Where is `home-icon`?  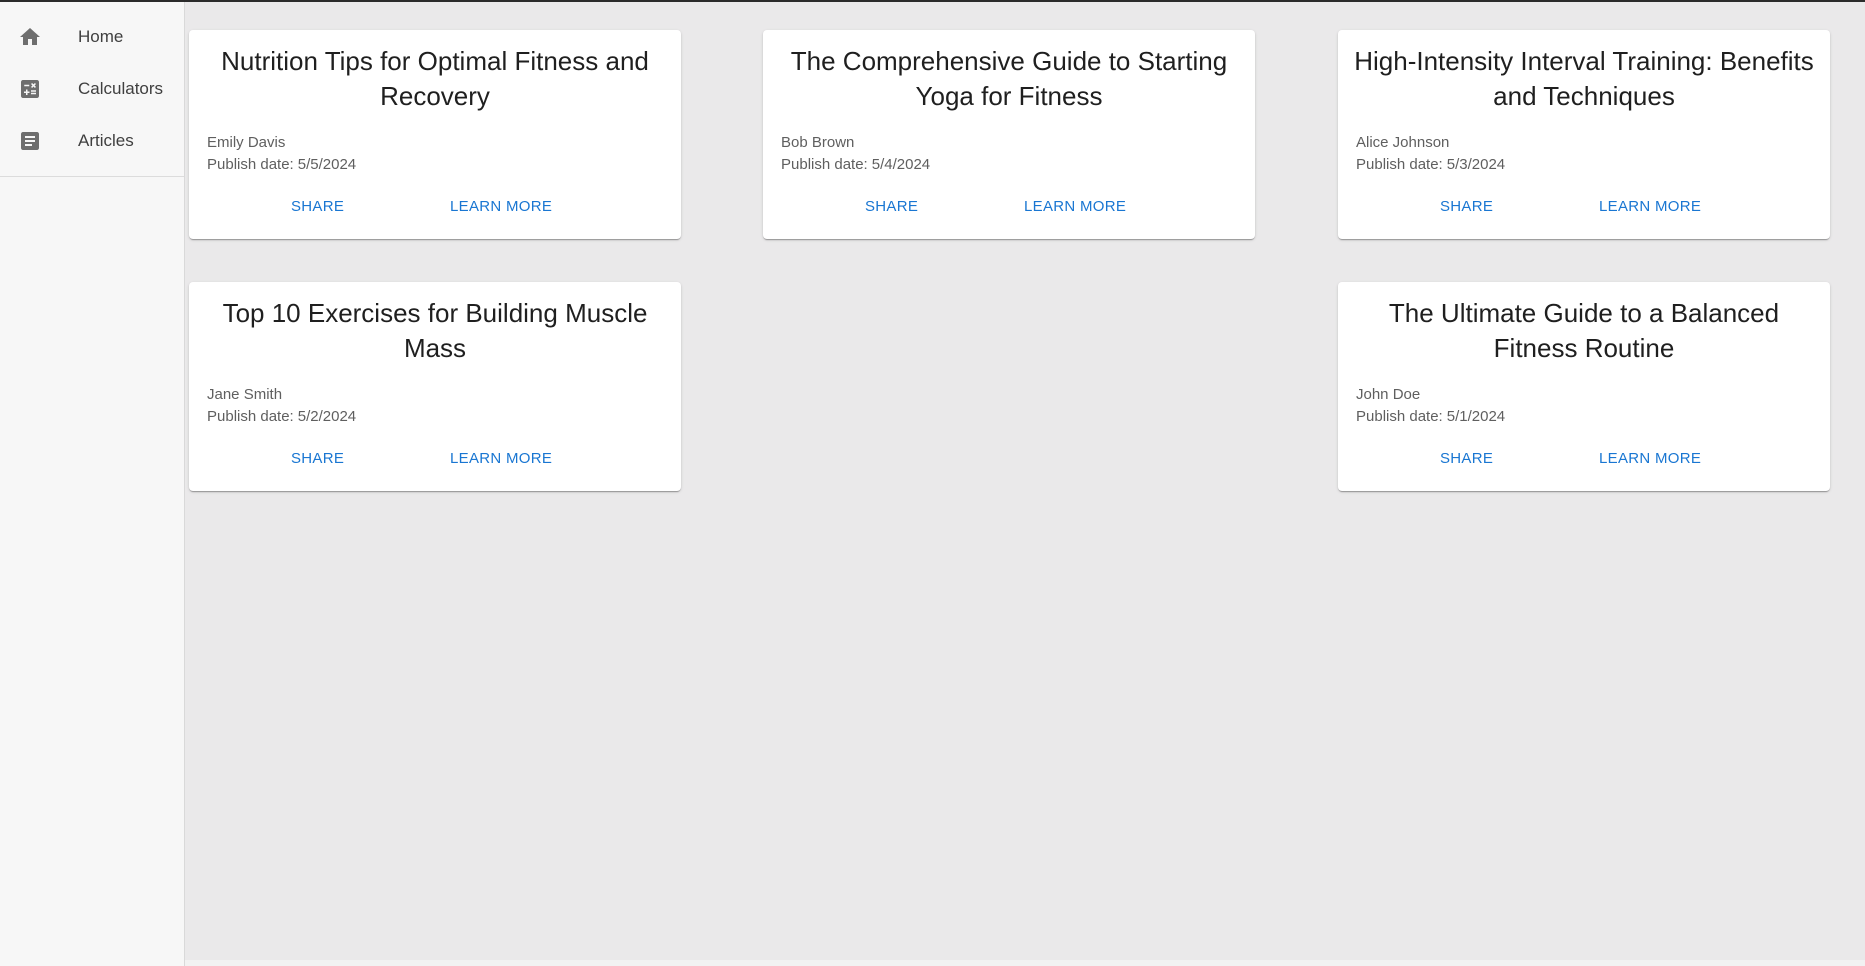 home-icon is located at coordinates (39, 37).